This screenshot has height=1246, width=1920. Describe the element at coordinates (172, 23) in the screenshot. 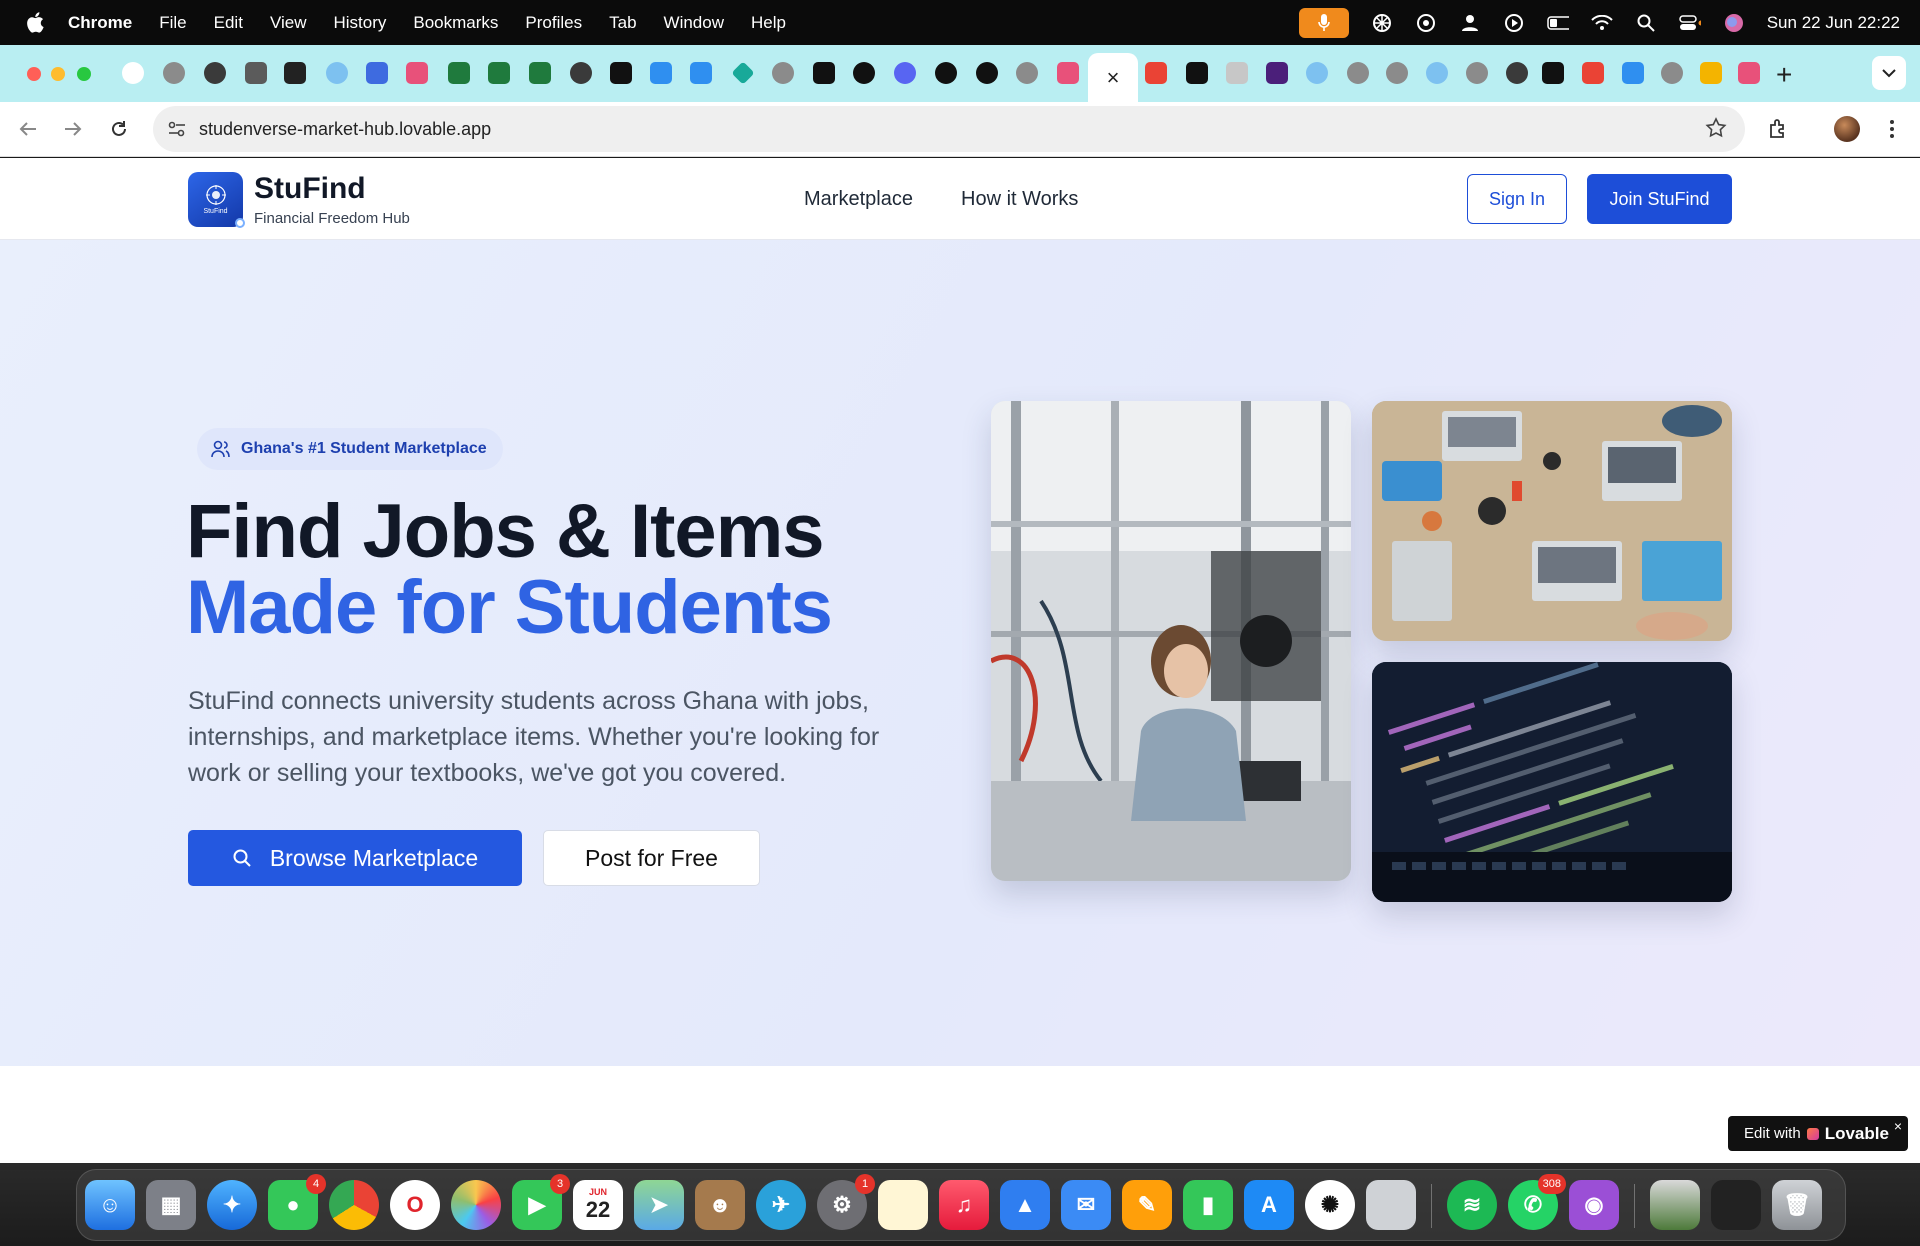

I see `menu-file: File` at that location.